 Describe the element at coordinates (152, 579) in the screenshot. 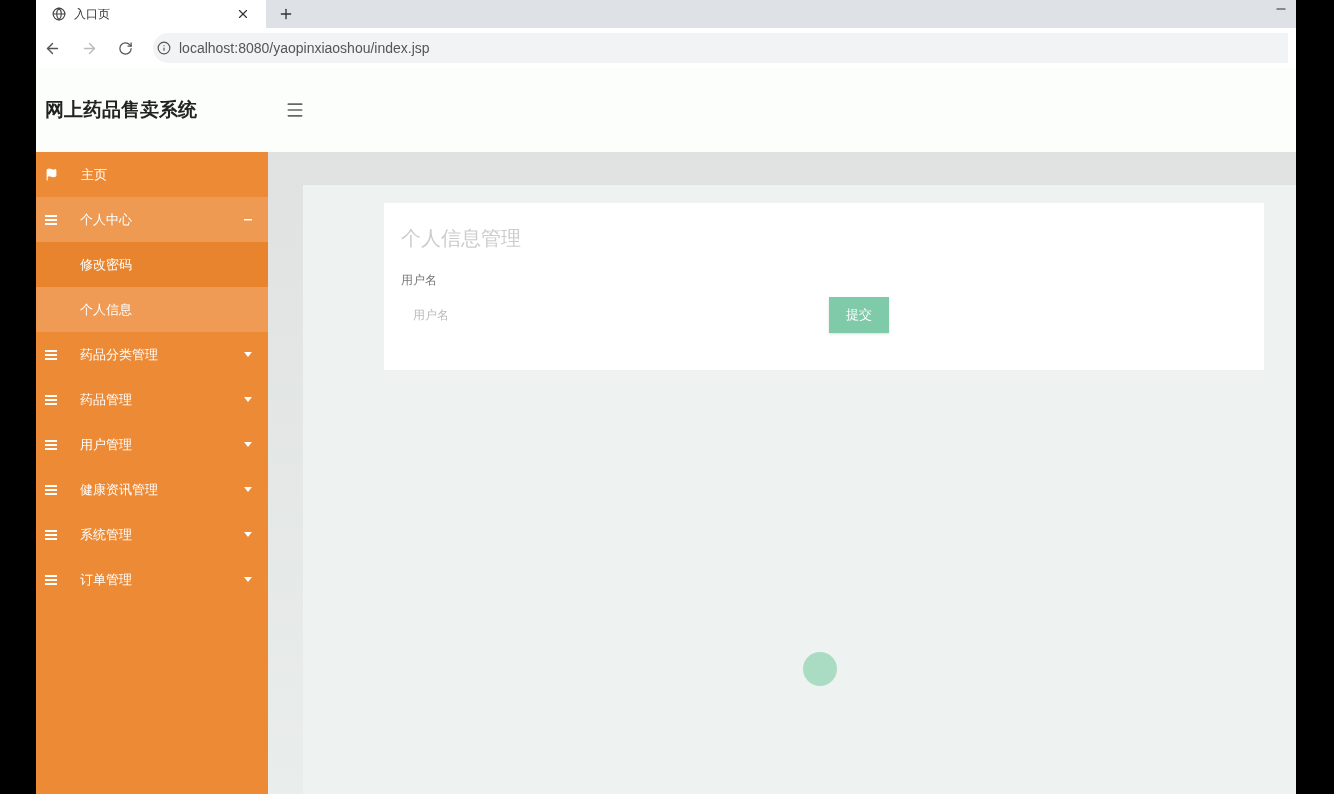

I see `sidebar-item: 订单管理` at that location.